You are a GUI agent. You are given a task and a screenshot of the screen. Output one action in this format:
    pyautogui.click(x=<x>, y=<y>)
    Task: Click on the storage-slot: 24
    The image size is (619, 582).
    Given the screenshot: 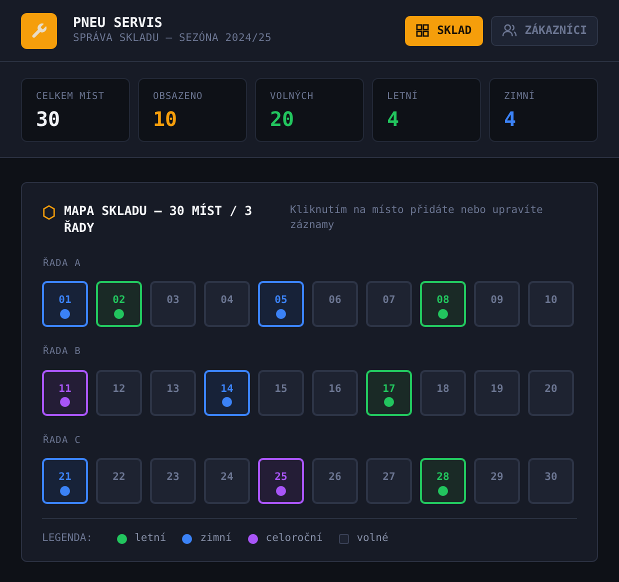 What is the action you would take?
    pyautogui.click(x=227, y=481)
    